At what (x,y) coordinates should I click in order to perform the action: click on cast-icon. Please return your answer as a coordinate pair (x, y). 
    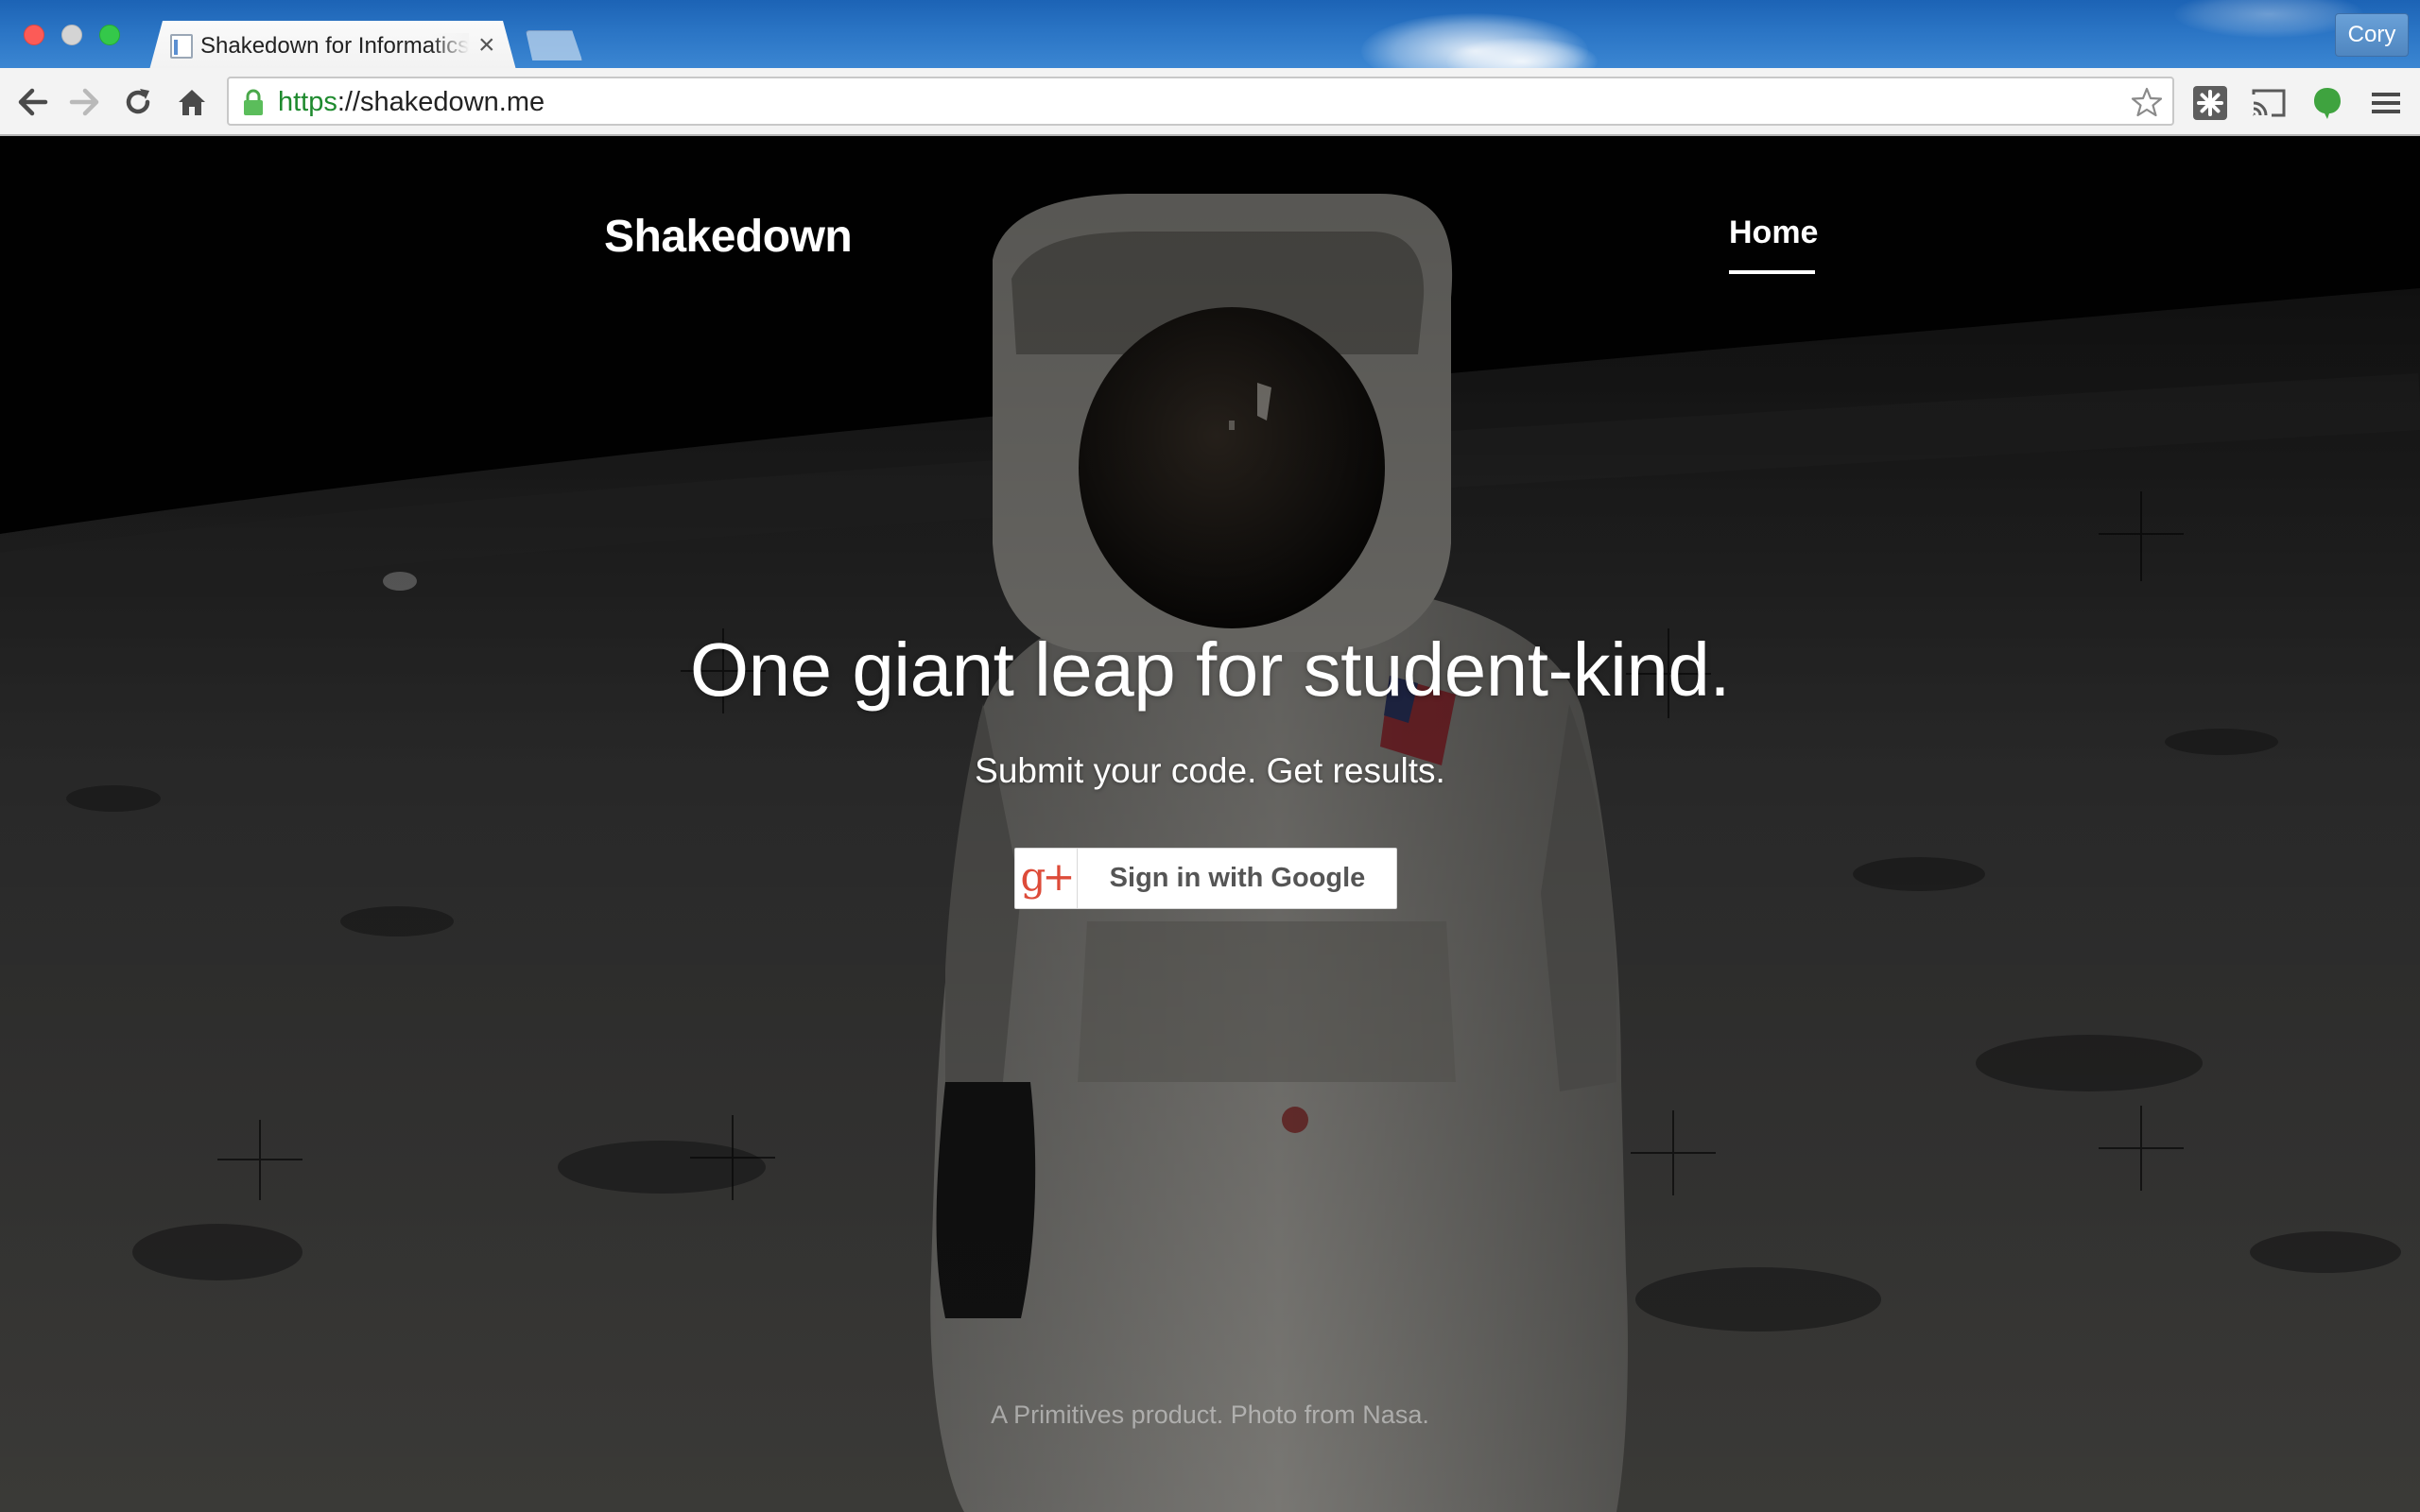
    Looking at the image, I should click on (2269, 103).